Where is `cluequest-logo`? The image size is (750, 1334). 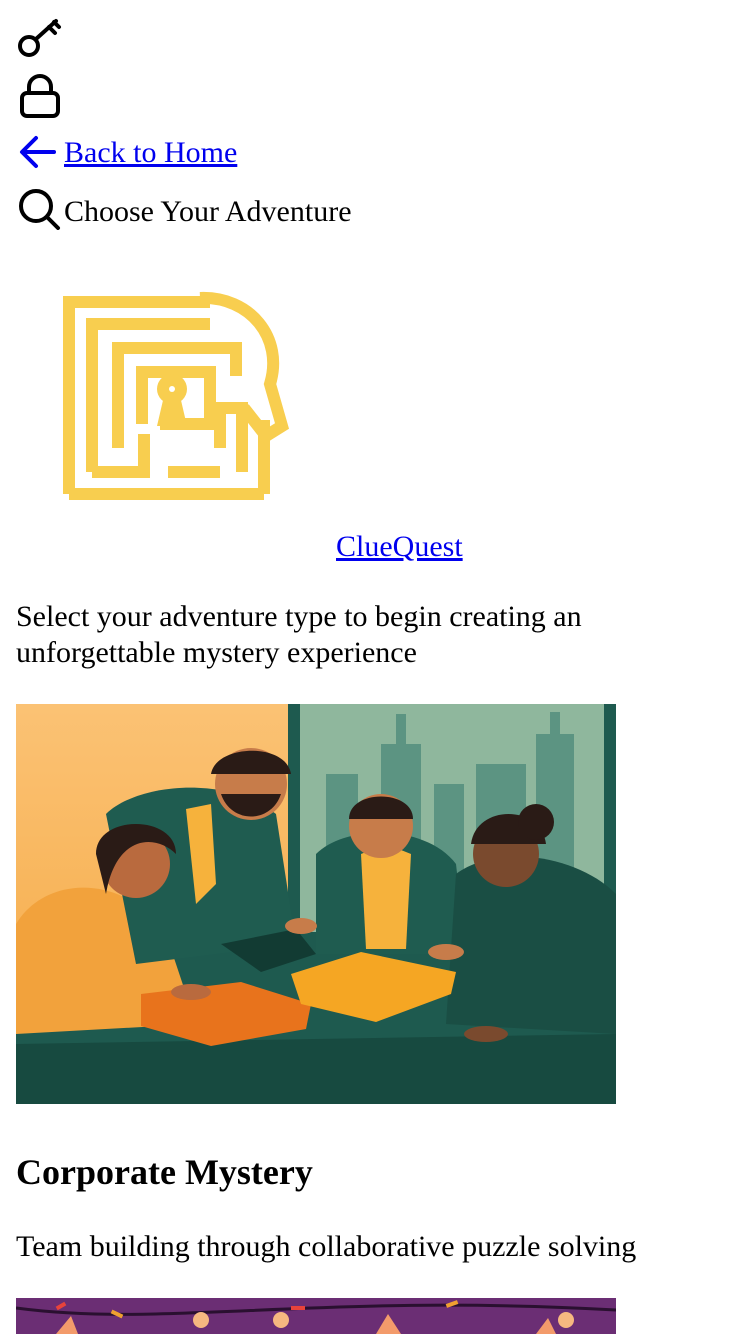
cluequest-logo is located at coordinates (176, 397).